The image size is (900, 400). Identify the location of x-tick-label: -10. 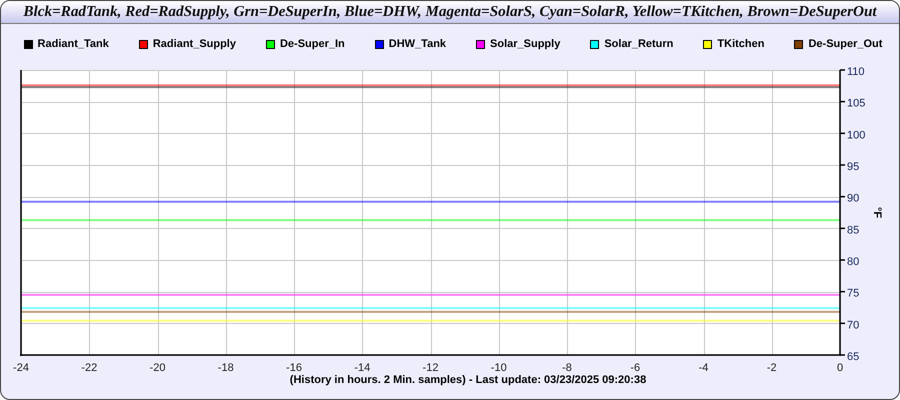
(498, 368).